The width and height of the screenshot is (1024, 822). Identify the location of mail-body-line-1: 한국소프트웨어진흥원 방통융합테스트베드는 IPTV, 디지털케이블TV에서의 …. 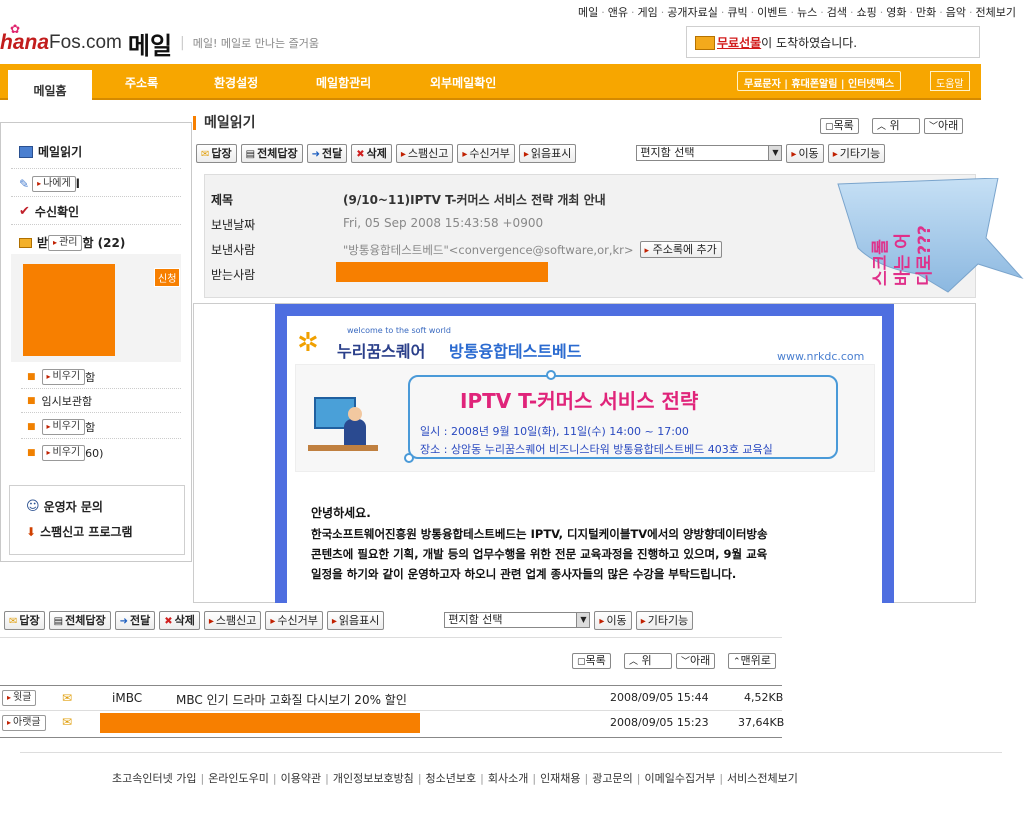
(539, 534).